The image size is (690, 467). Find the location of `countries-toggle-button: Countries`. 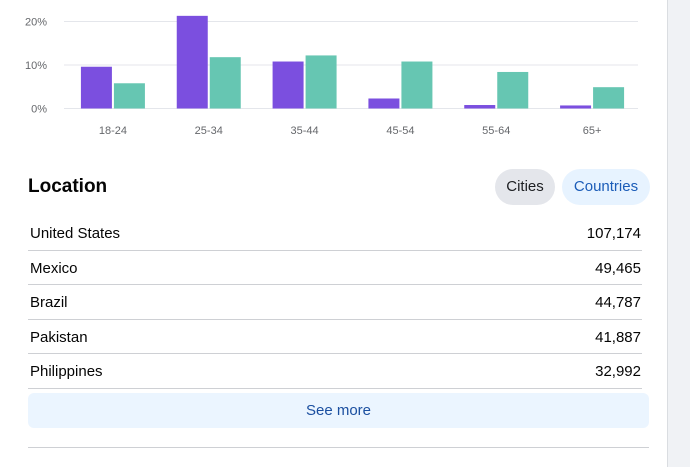

countries-toggle-button: Countries is located at coordinates (606, 187).